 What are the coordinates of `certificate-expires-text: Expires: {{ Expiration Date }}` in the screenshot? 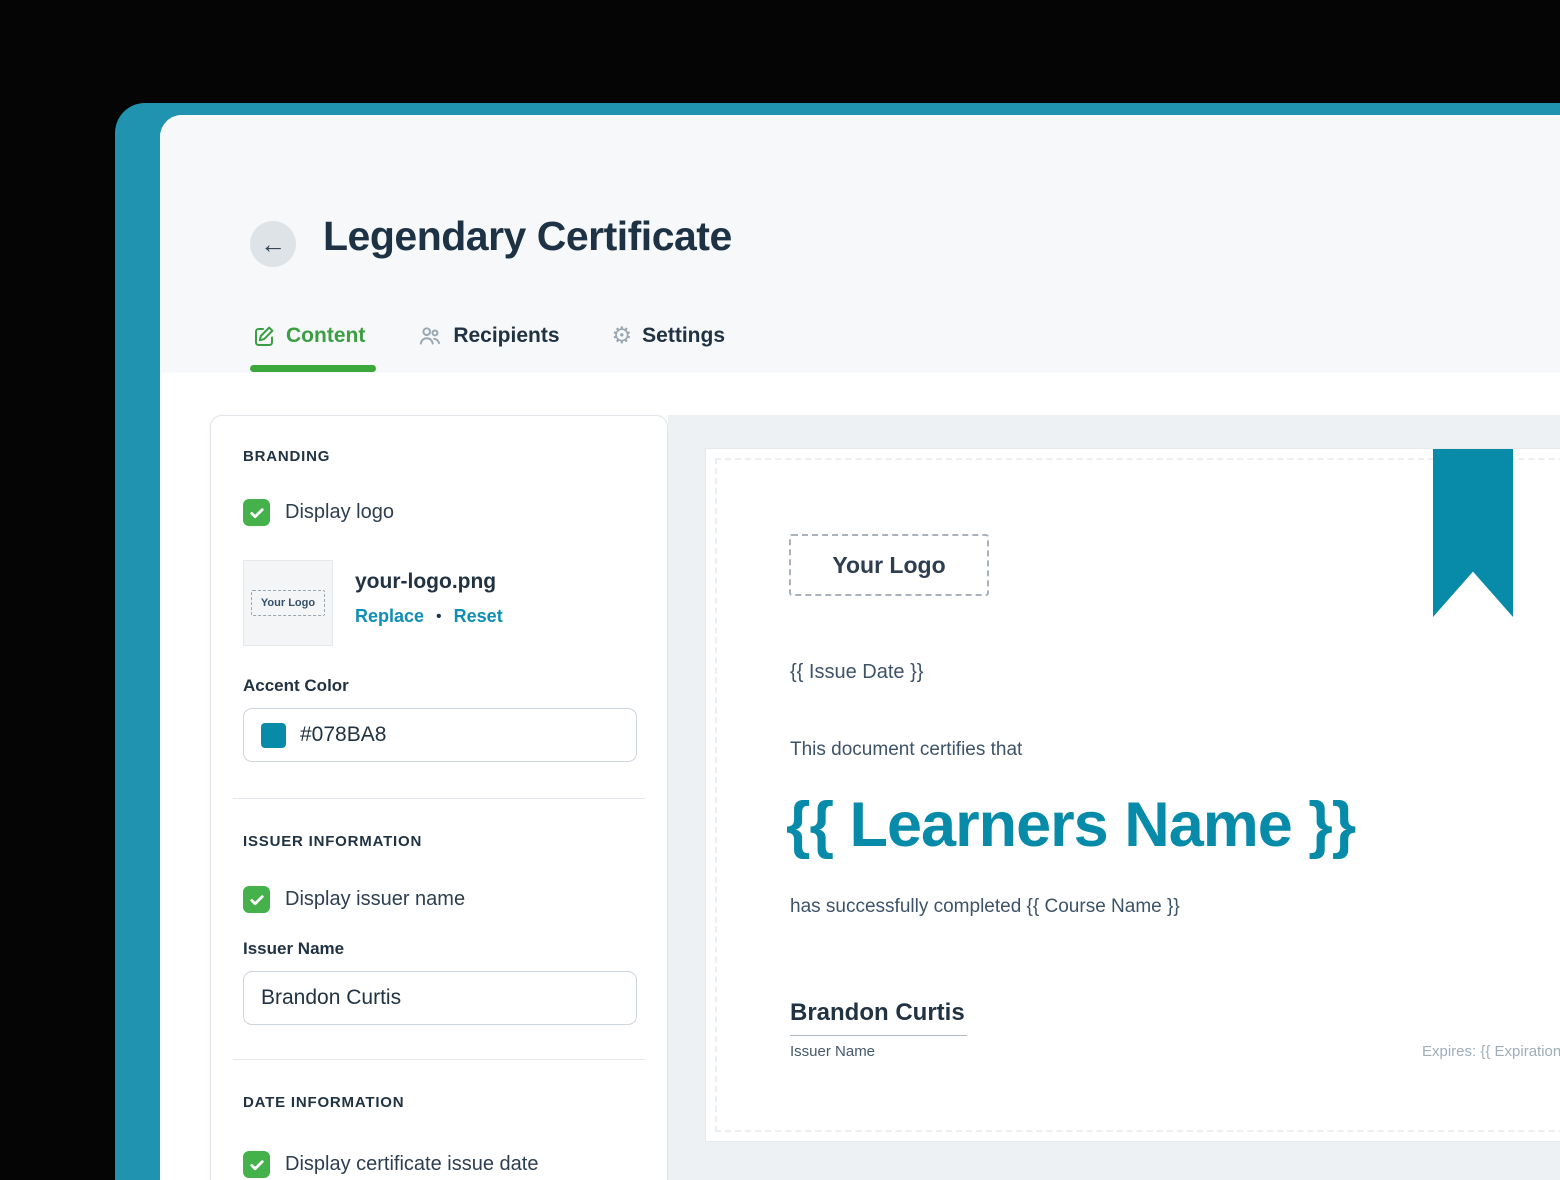 It's located at (1491, 1051).